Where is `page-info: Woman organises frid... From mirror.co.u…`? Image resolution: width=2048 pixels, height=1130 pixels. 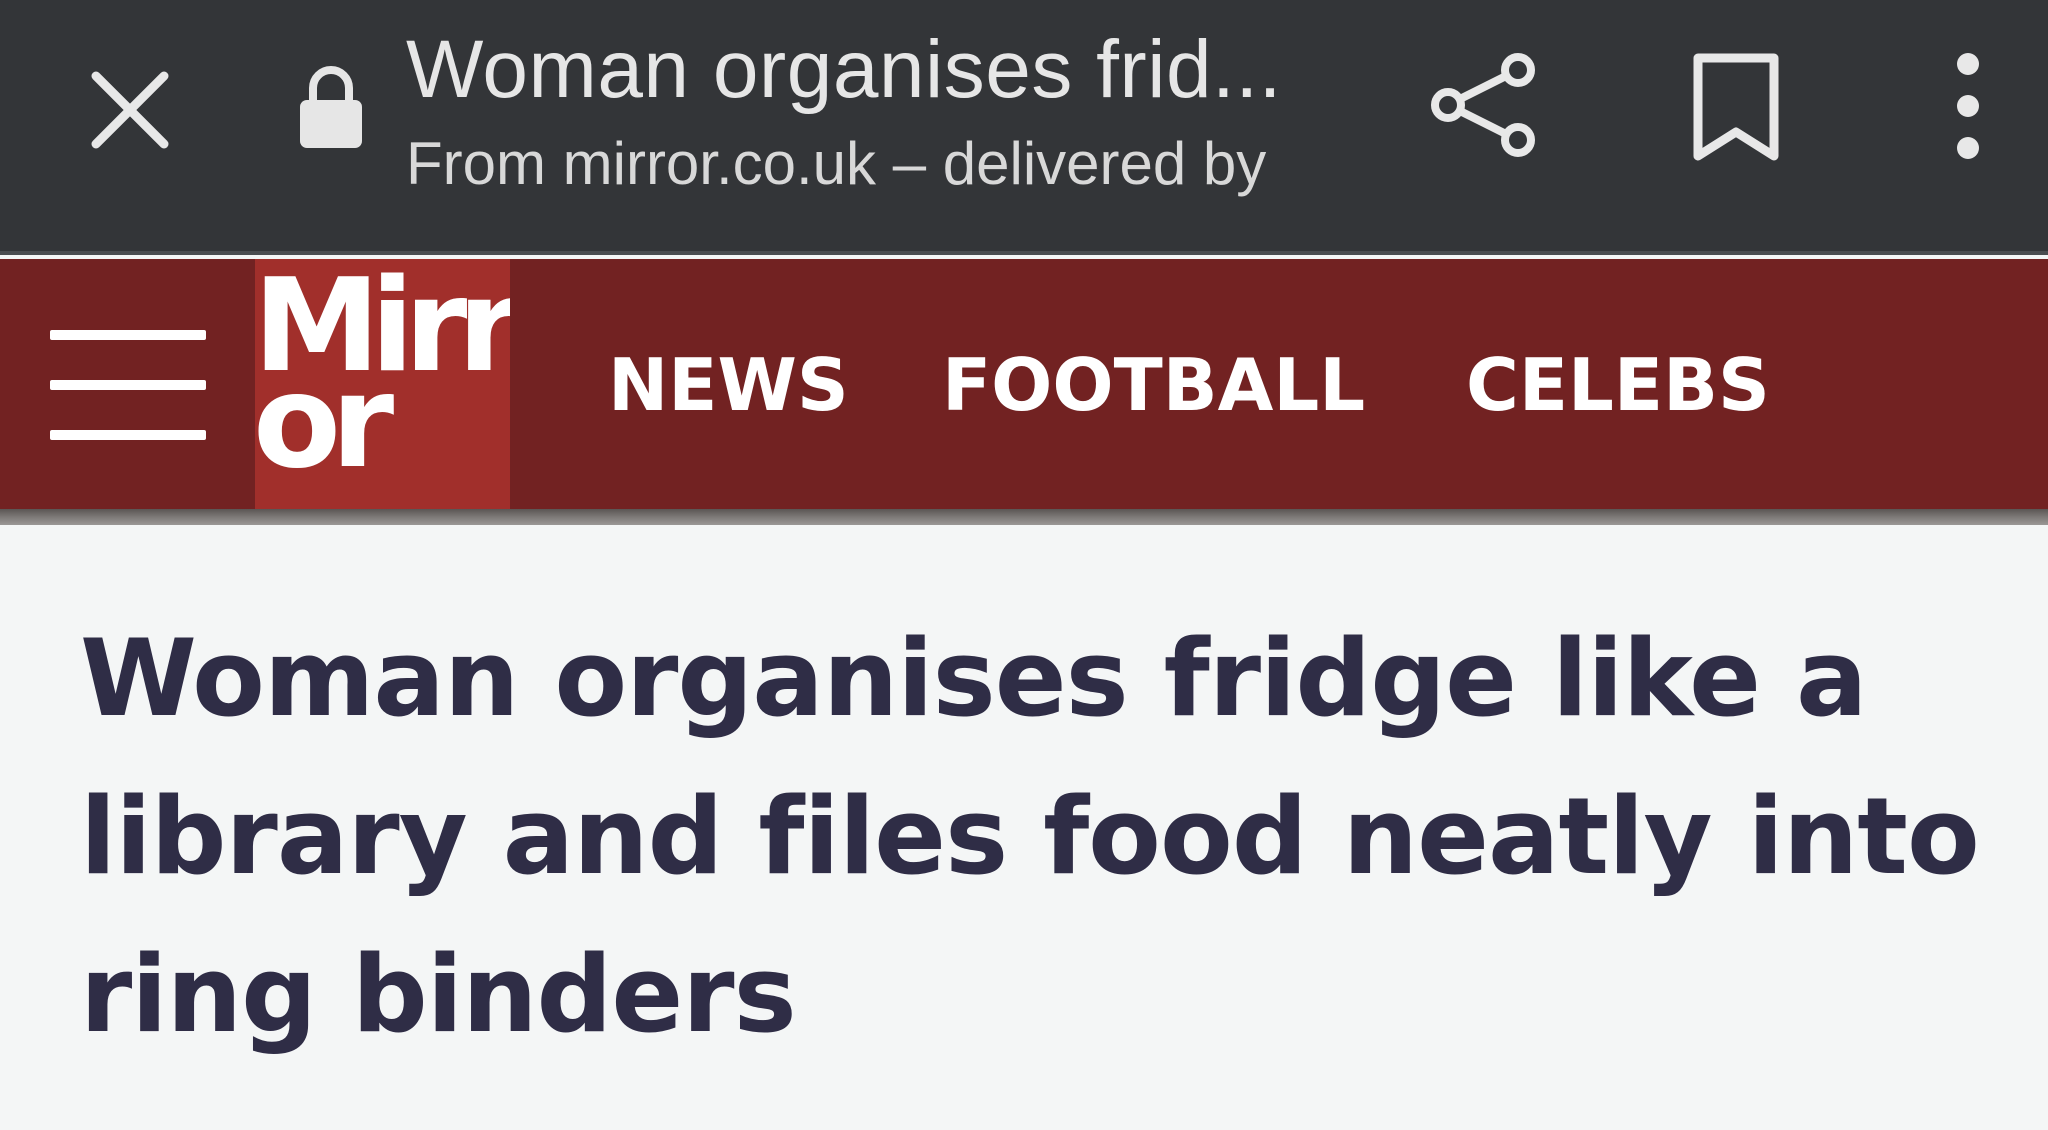
page-info: Woman organises frid... From mirror.co.u… is located at coordinates (866, 112).